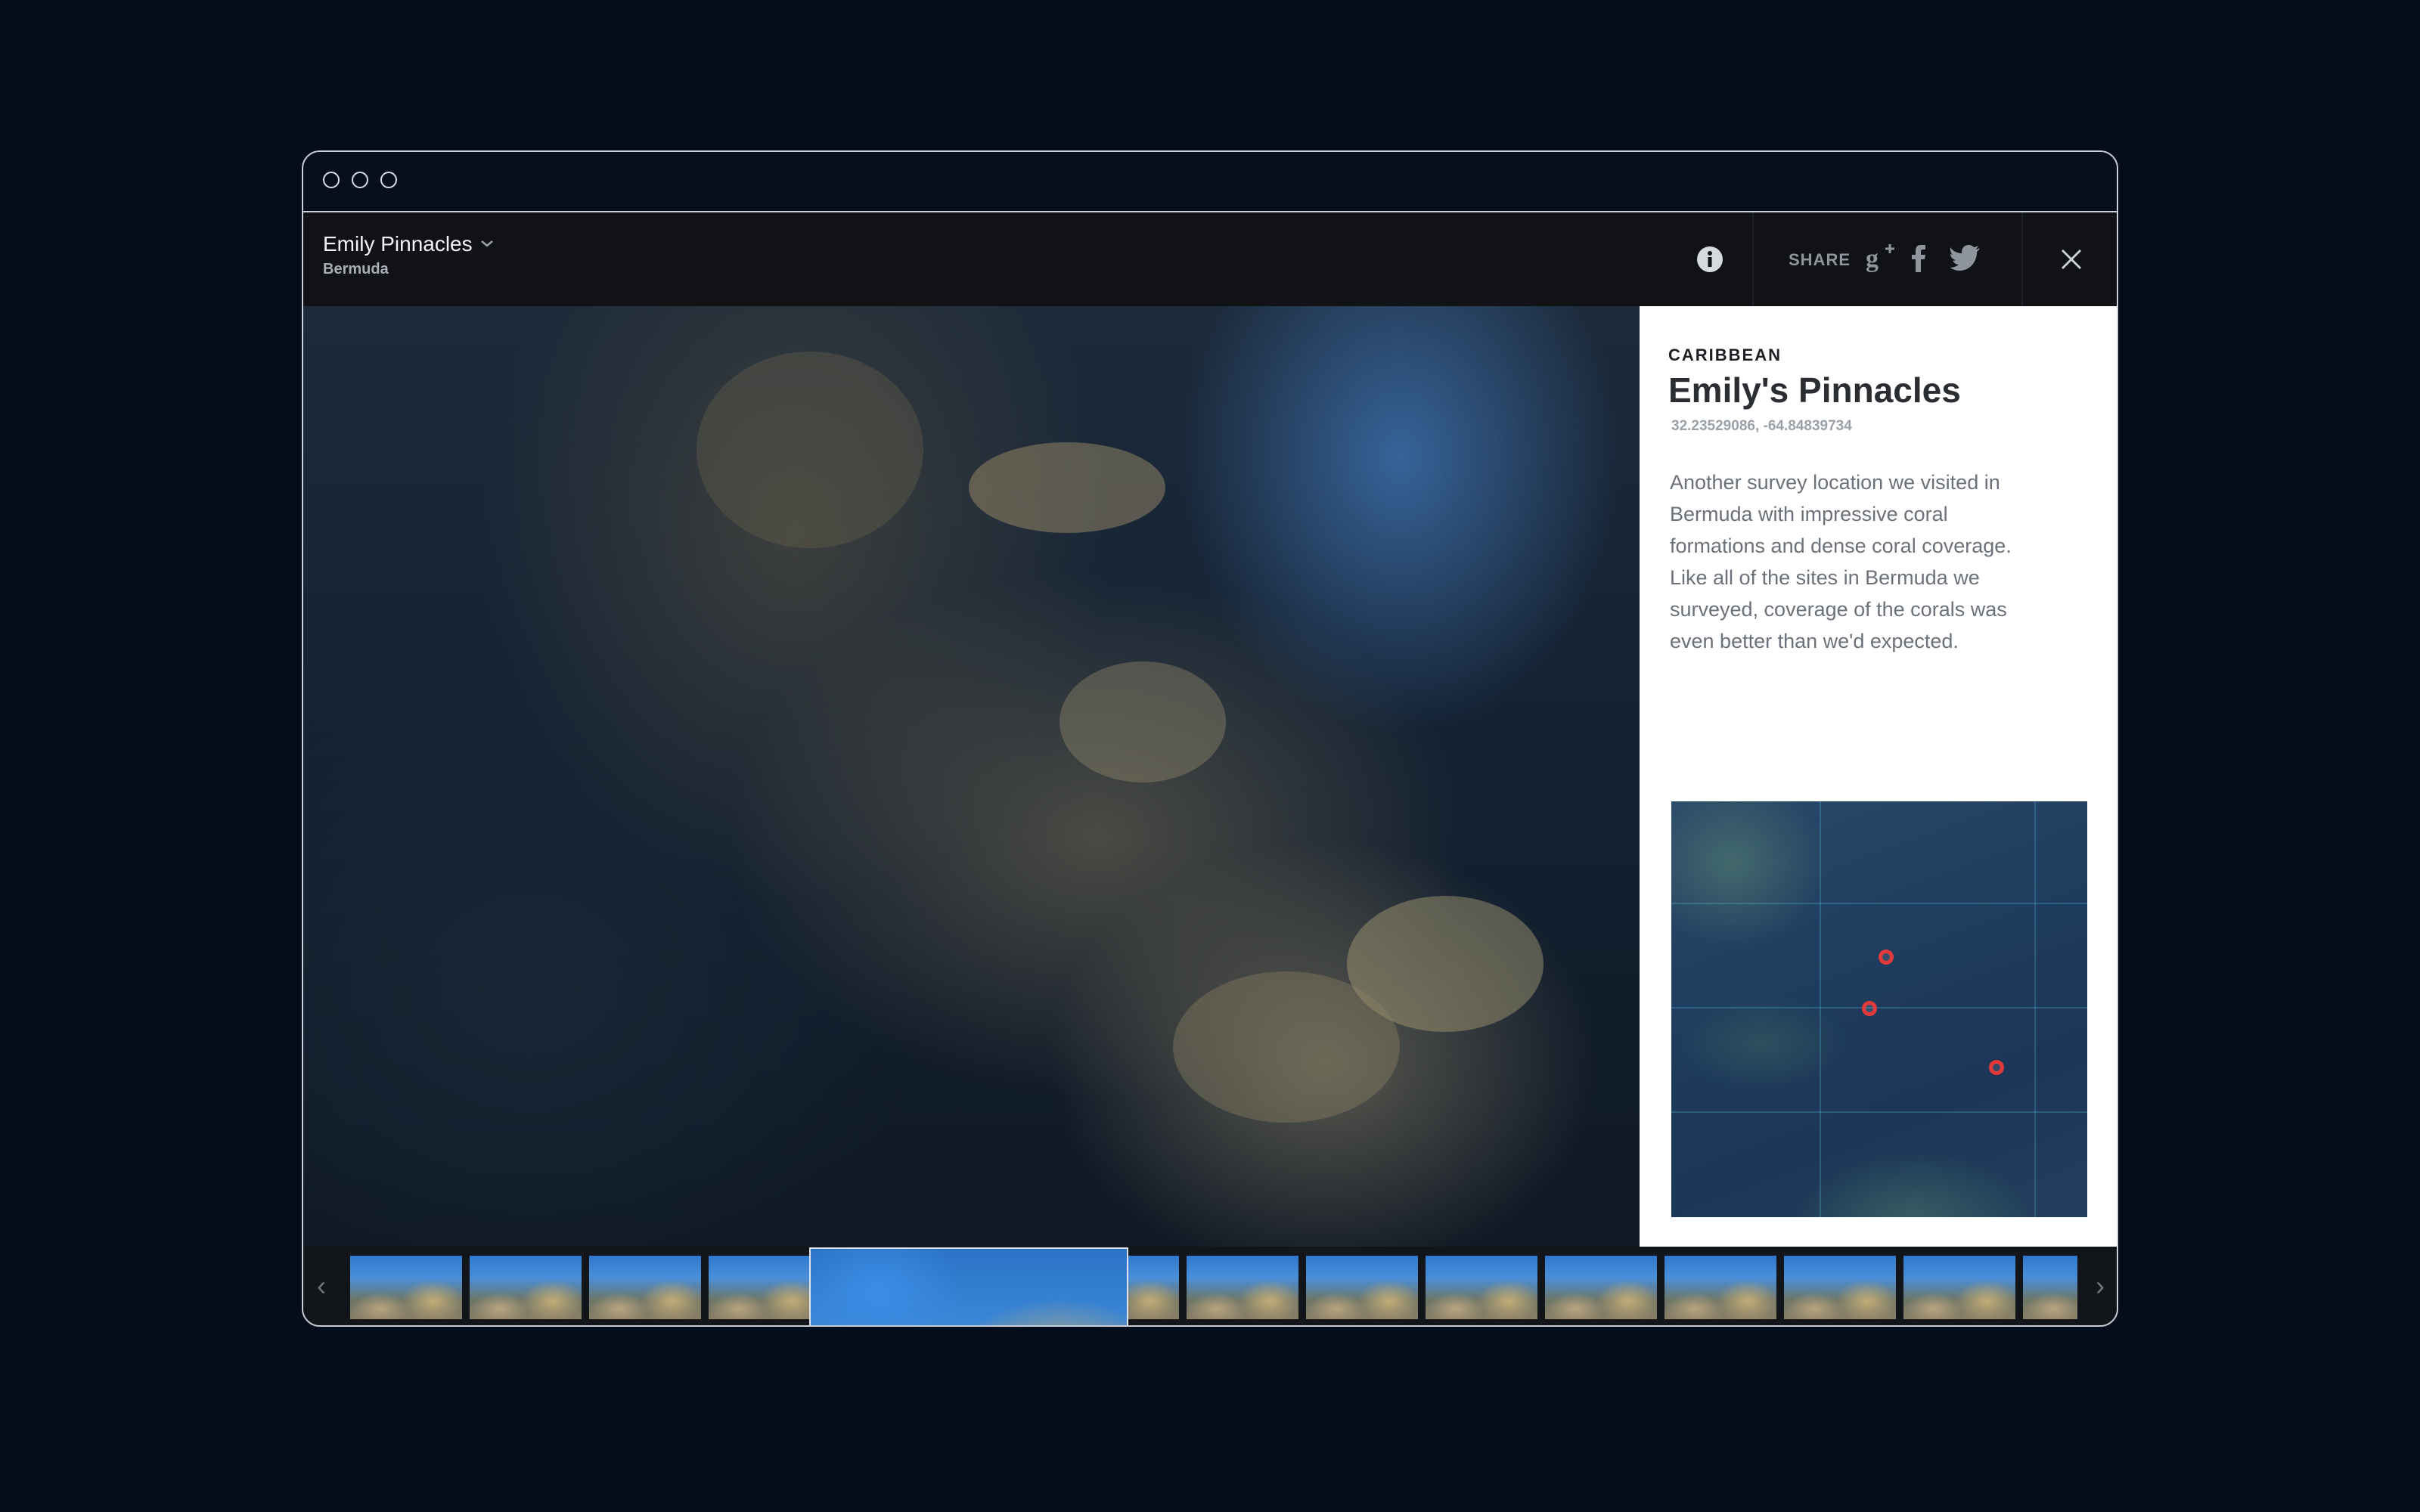 The width and height of the screenshot is (2420, 1512). Describe the element at coordinates (1872, 259) in the screenshot. I see `svg-text: g` at that location.